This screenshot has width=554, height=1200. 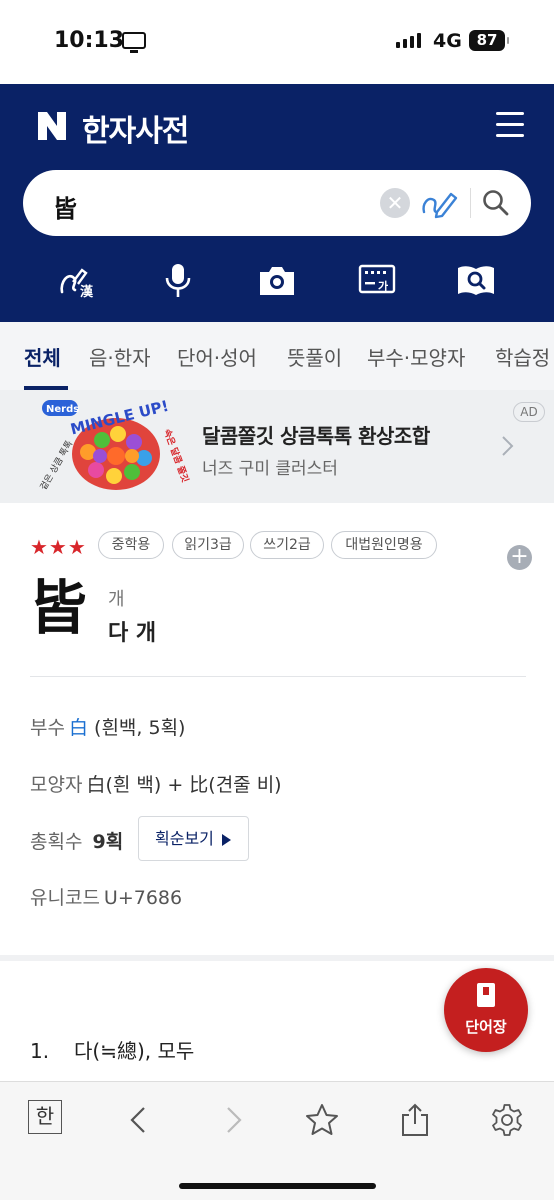 What do you see at coordinates (287, 545) in the screenshot?
I see `tag-writing-level: 쓰기2급` at bounding box center [287, 545].